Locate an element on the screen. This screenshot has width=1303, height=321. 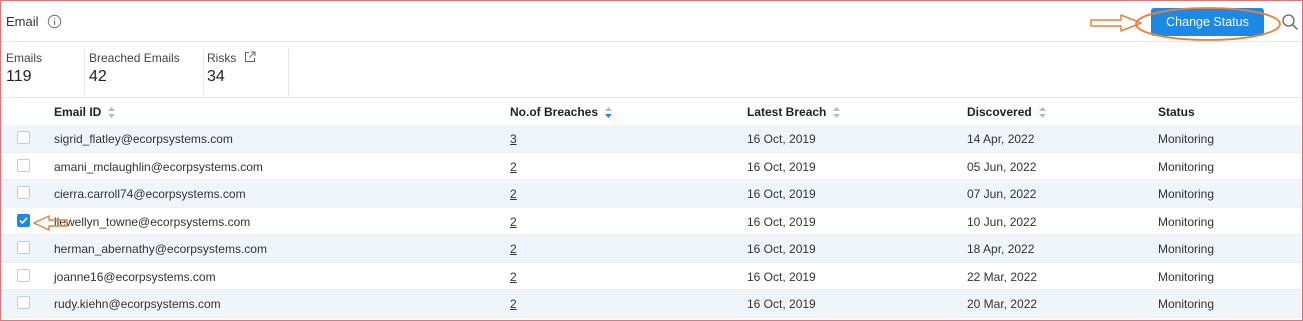
panel-header: Email Change Status is located at coordinates (651, 21).